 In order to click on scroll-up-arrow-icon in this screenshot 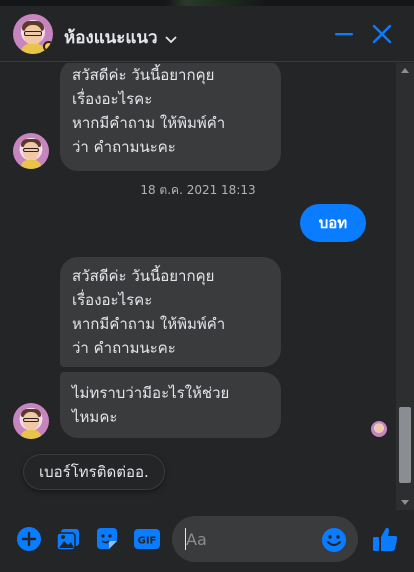, I will do `click(405, 70)`.